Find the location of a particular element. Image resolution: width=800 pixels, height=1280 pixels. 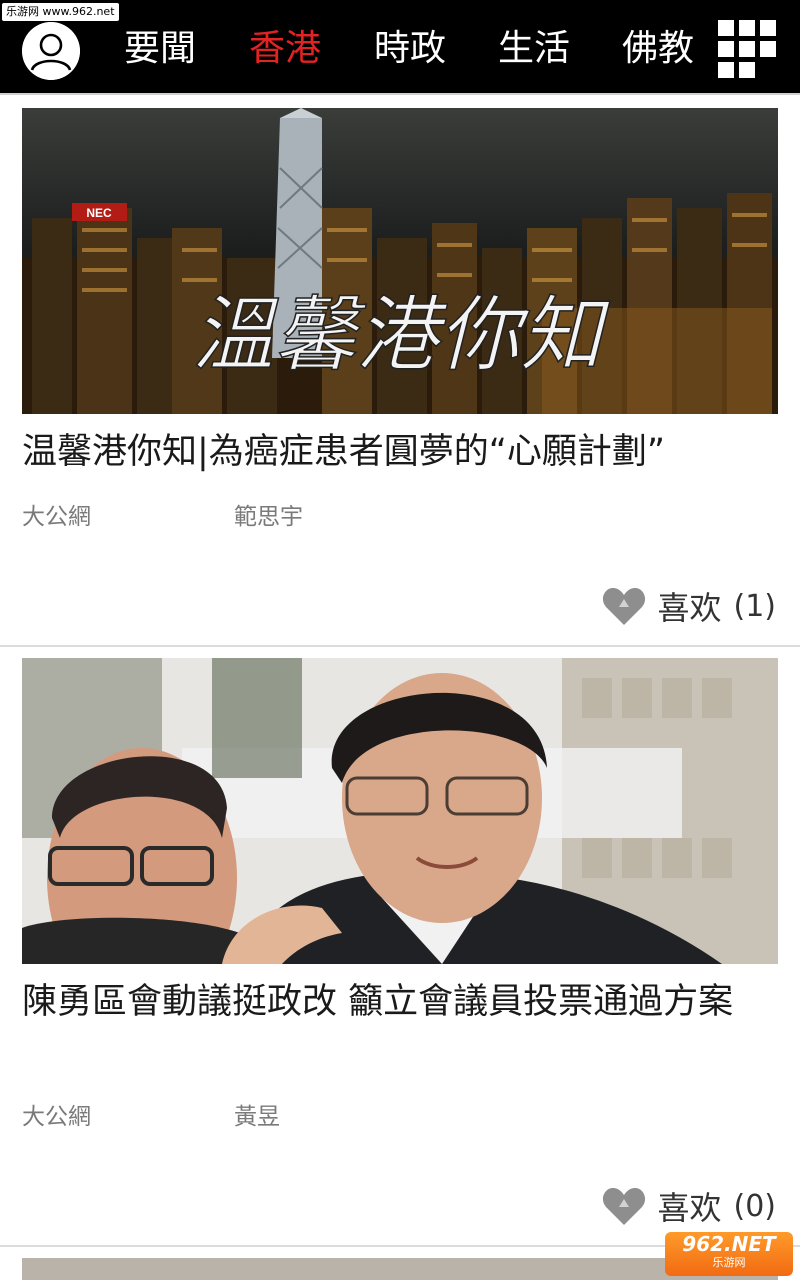

tab-politics: 時政 is located at coordinates (410, 49).